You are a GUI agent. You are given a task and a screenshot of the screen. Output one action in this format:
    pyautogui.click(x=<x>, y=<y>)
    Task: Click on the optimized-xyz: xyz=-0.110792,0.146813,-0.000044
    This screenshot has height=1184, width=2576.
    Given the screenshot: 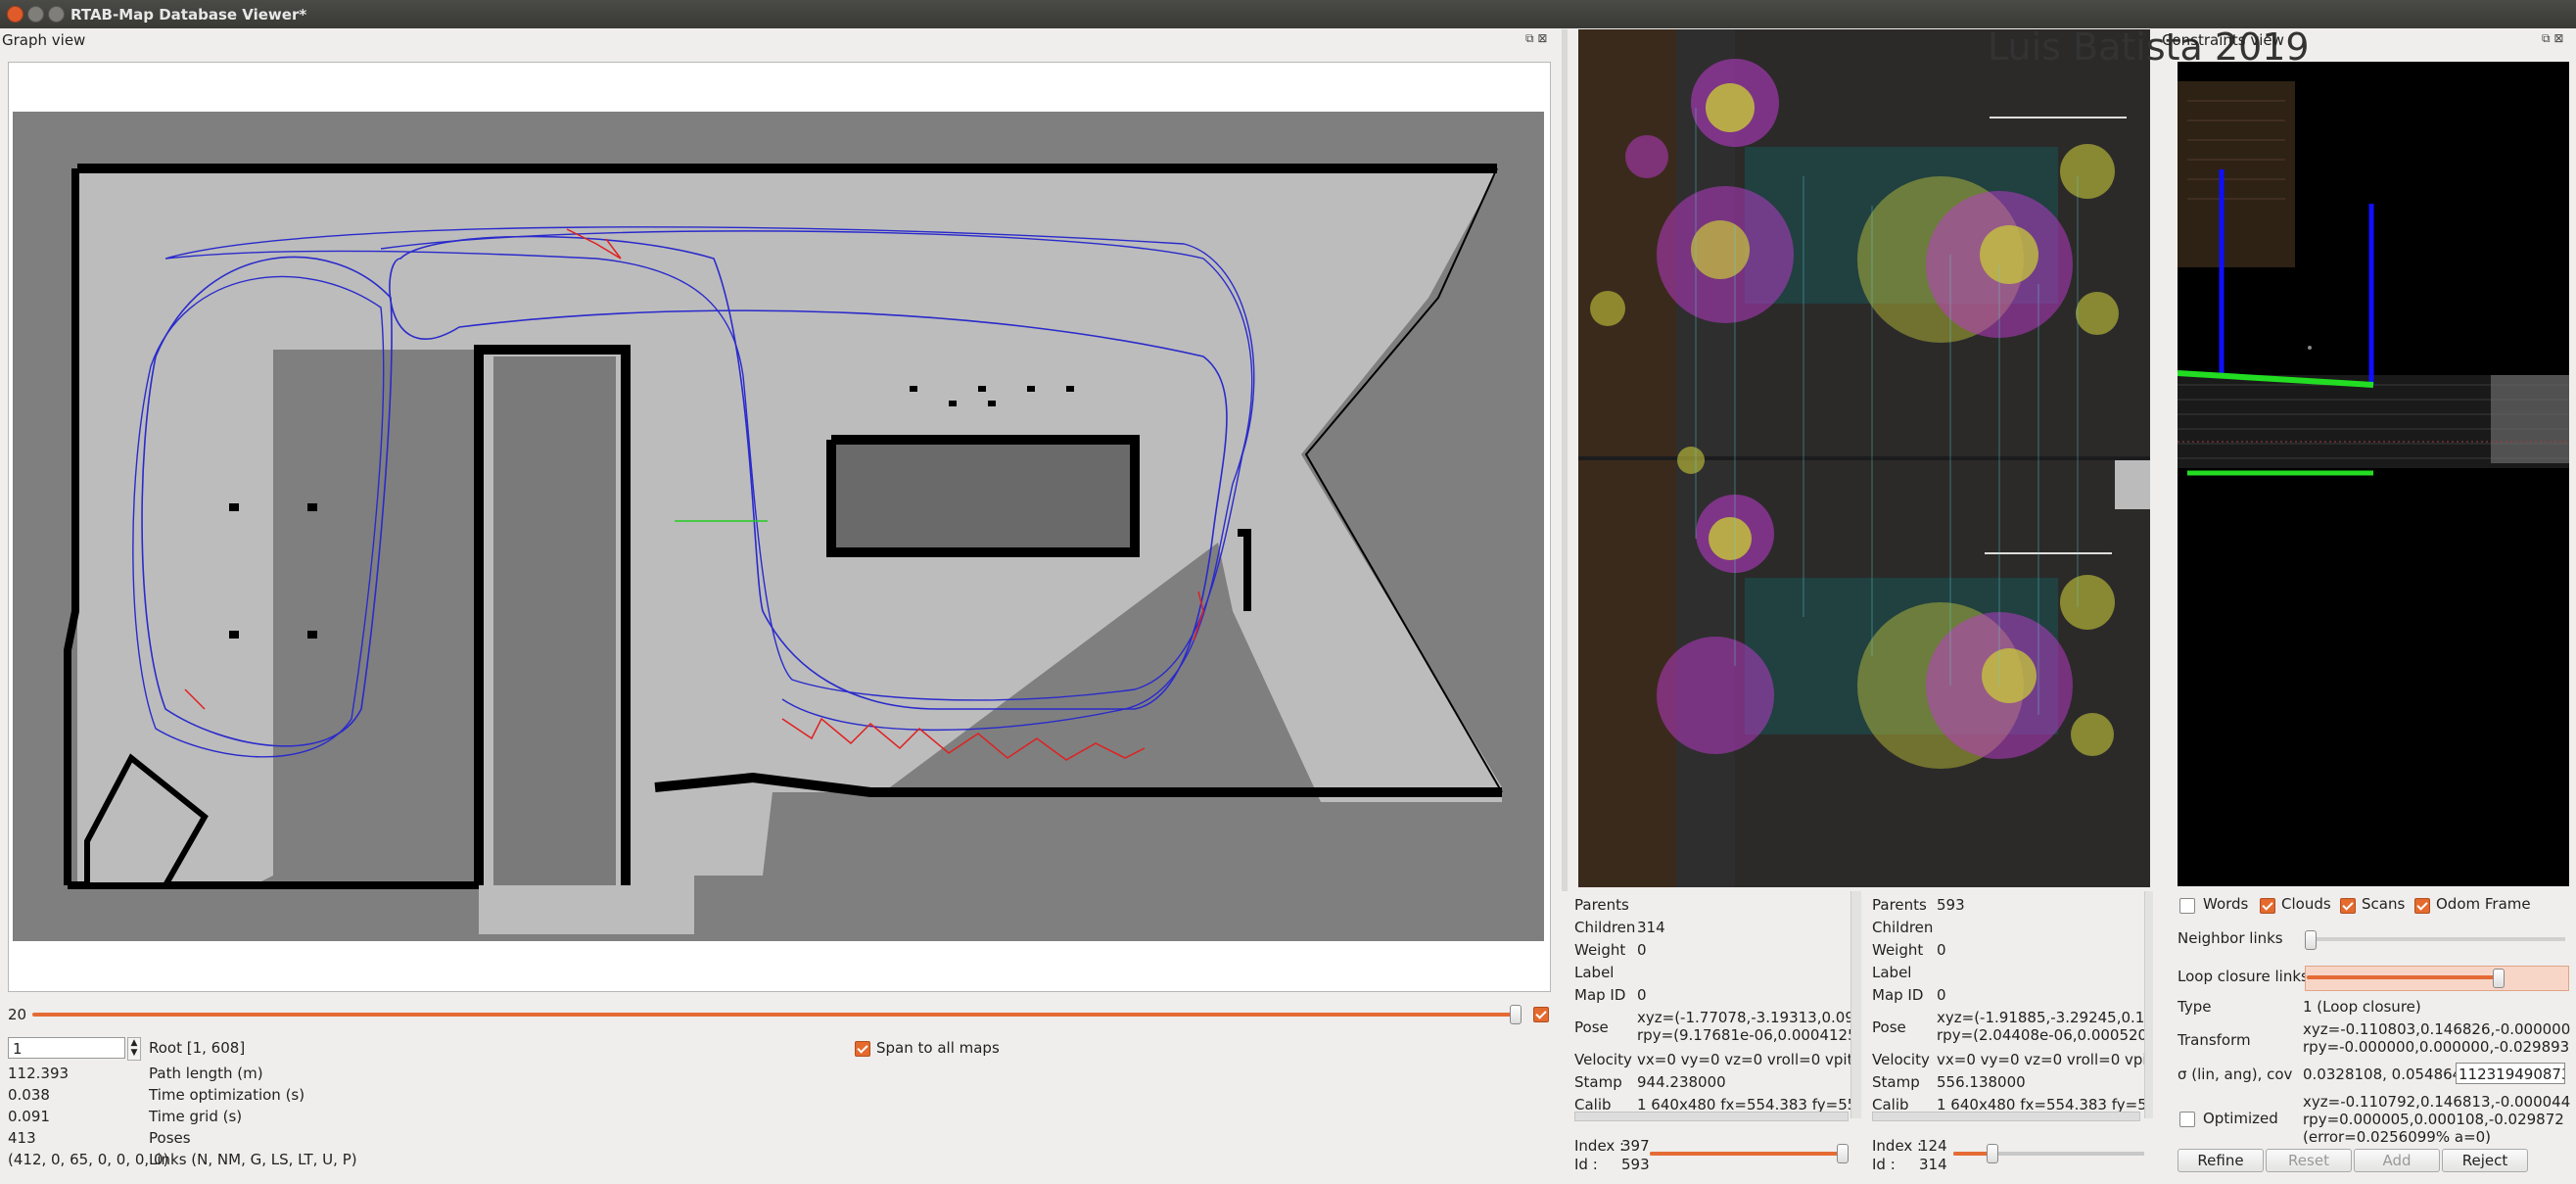 What is the action you would take?
    pyautogui.click(x=2437, y=1102)
    